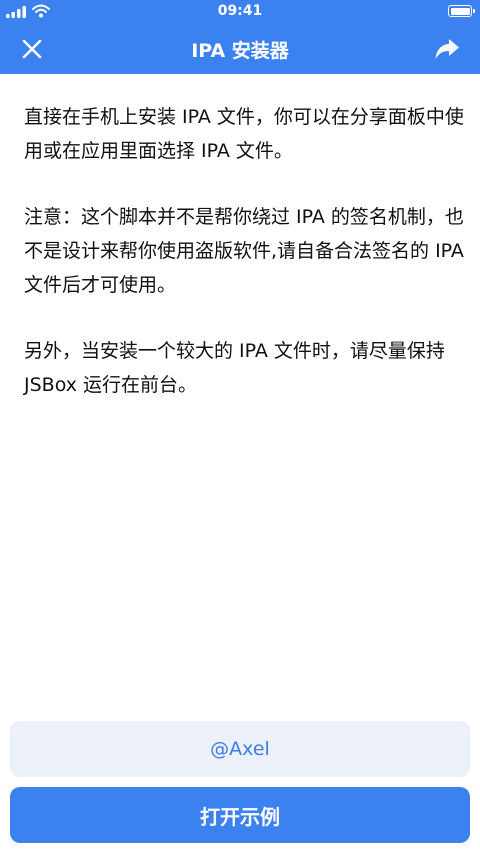 The image size is (480, 853). I want to click on page-title: IPA 安装器, so click(240, 51).